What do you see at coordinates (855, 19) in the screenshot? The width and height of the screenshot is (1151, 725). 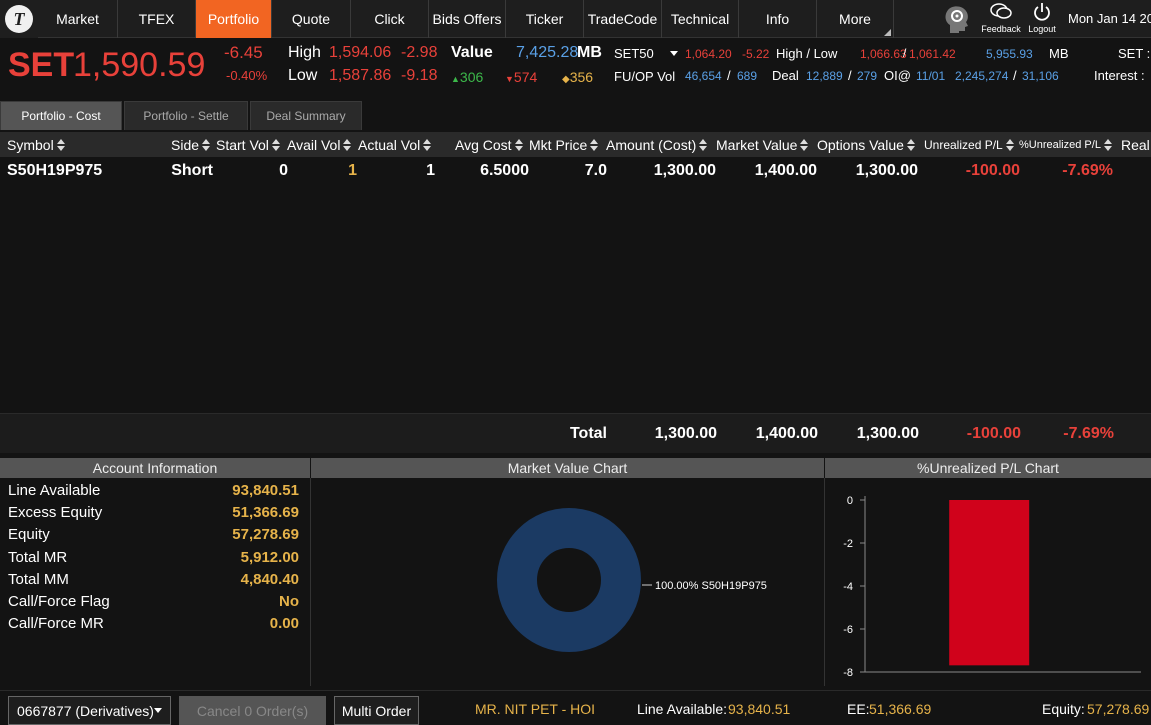 I see `nav-more: More` at bounding box center [855, 19].